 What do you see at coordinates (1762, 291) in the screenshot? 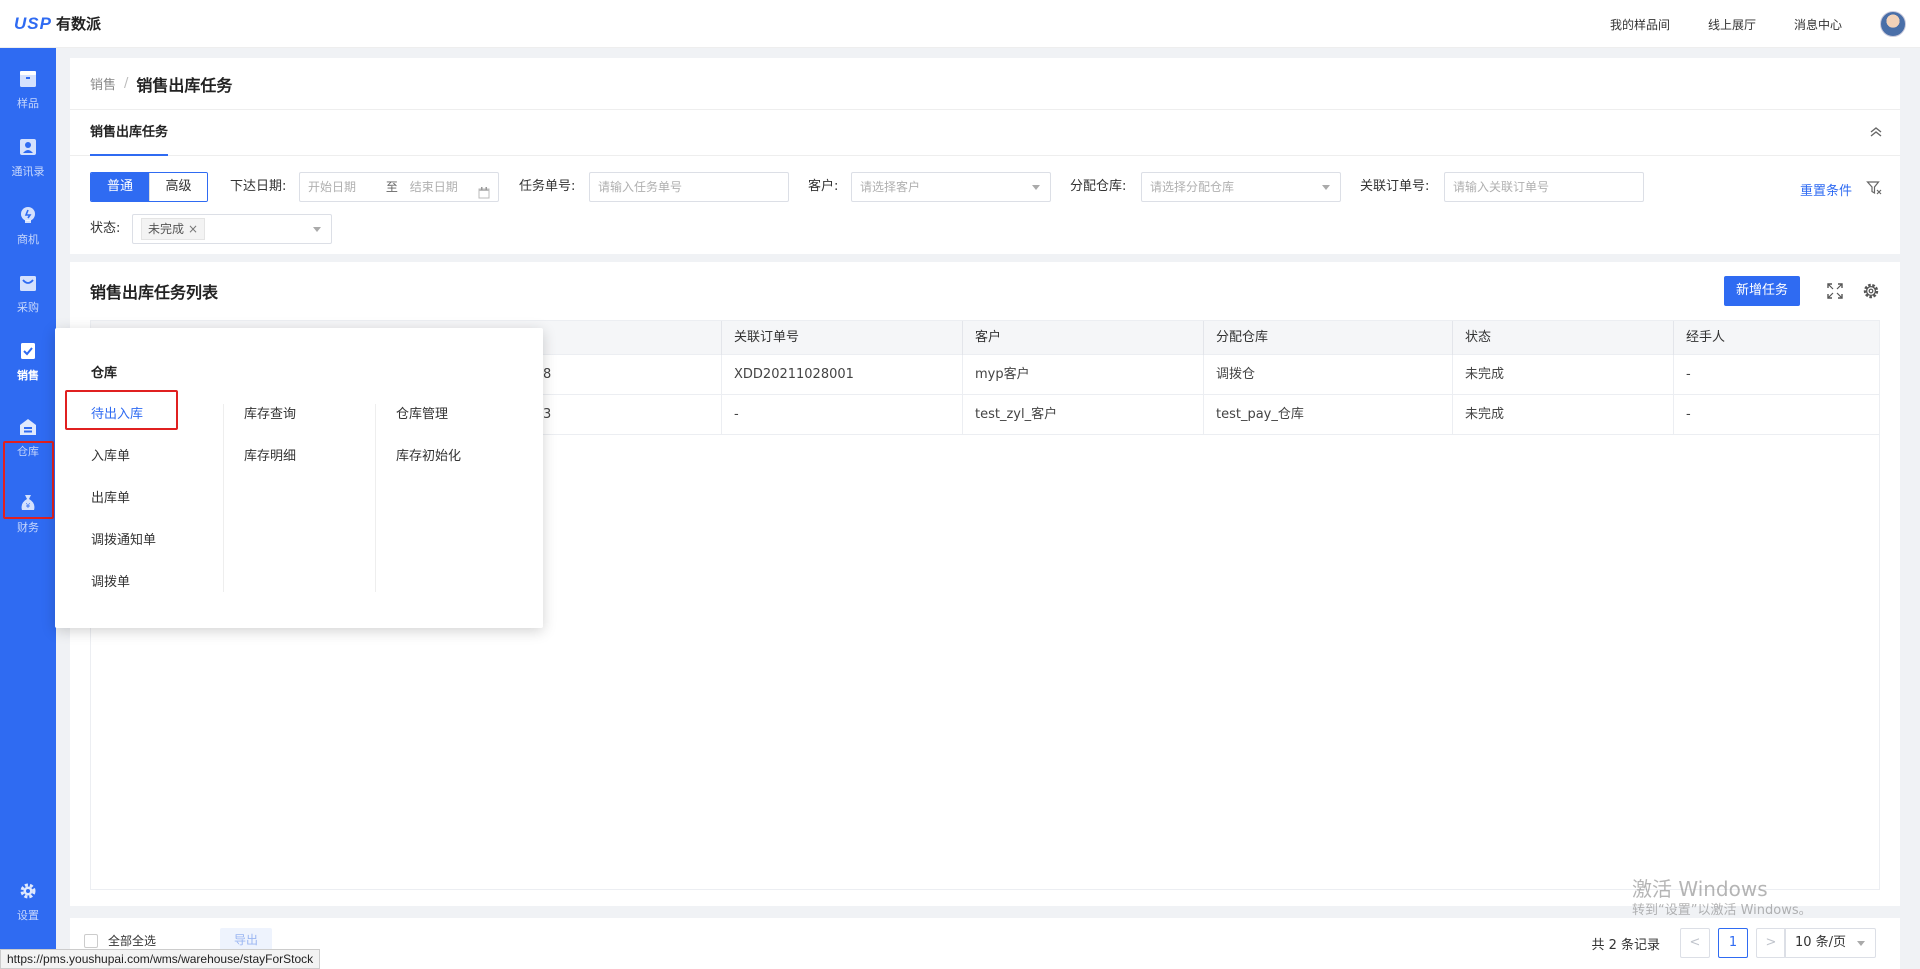
I see `add-task-button: 新增任务` at bounding box center [1762, 291].